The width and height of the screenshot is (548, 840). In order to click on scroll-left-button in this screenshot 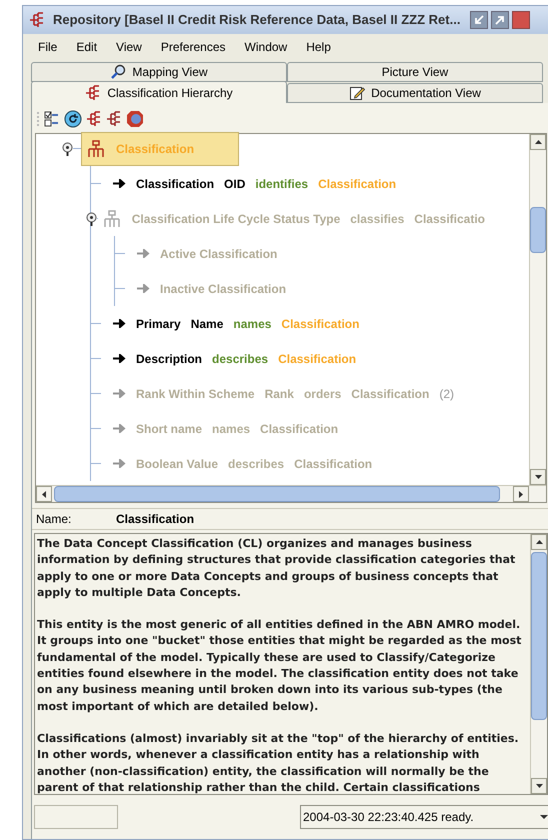, I will do `click(44, 494)`.